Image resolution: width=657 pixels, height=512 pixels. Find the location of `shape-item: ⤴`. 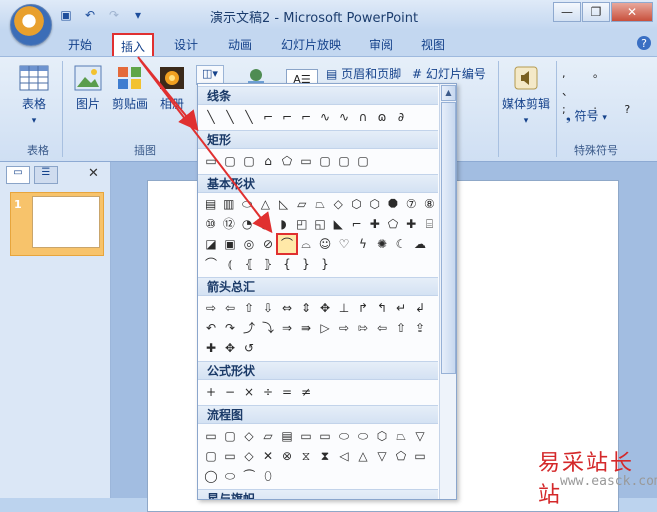

shape-item: ⤴ is located at coordinates (249, 328).